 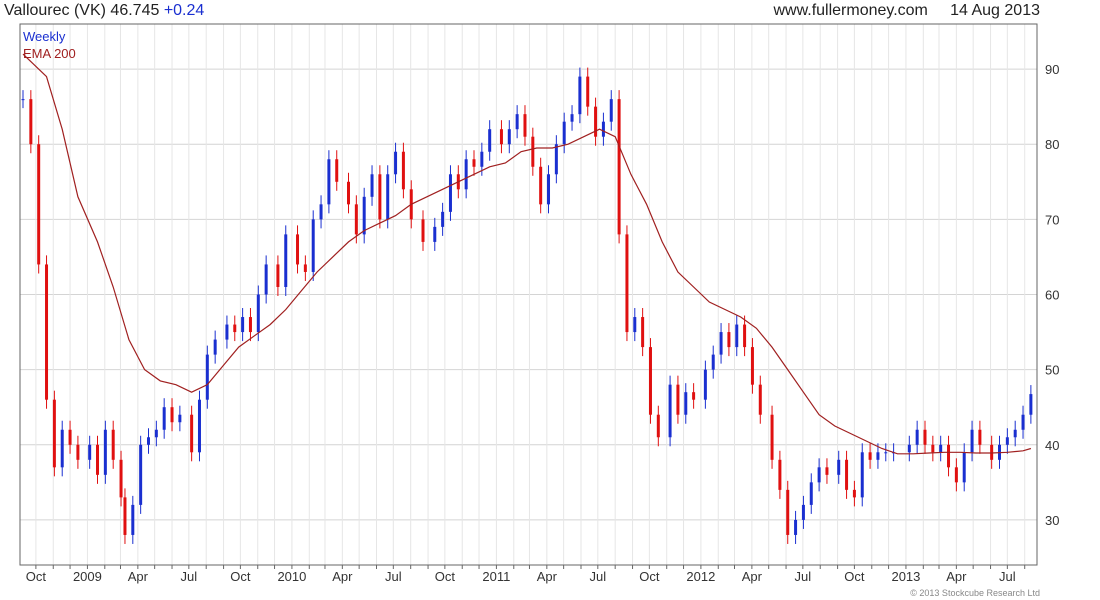 I want to click on x-tick-label: 2010, so click(x=291, y=576).